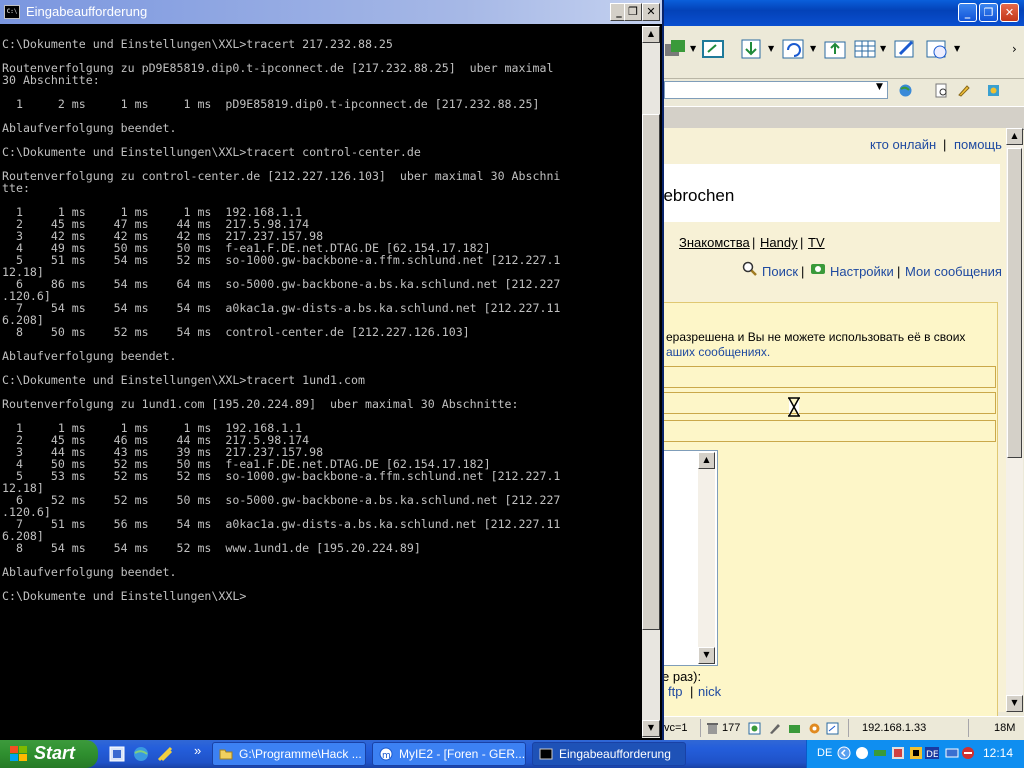  What do you see at coordinates (682, 676) in the screenshot?
I see `times-label: е раз):` at bounding box center [682, 676].